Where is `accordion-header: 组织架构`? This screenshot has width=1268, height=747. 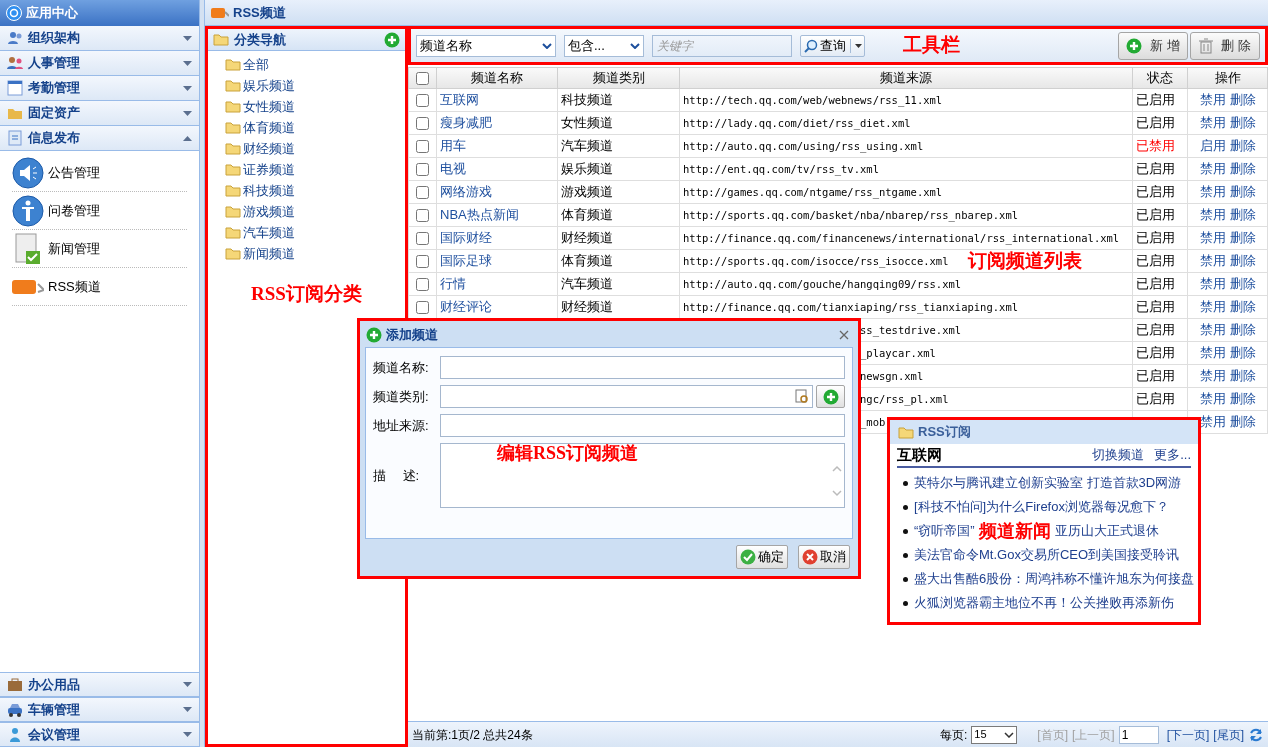
accordion-header: 组织架构 is located at coordinates (99, 38).